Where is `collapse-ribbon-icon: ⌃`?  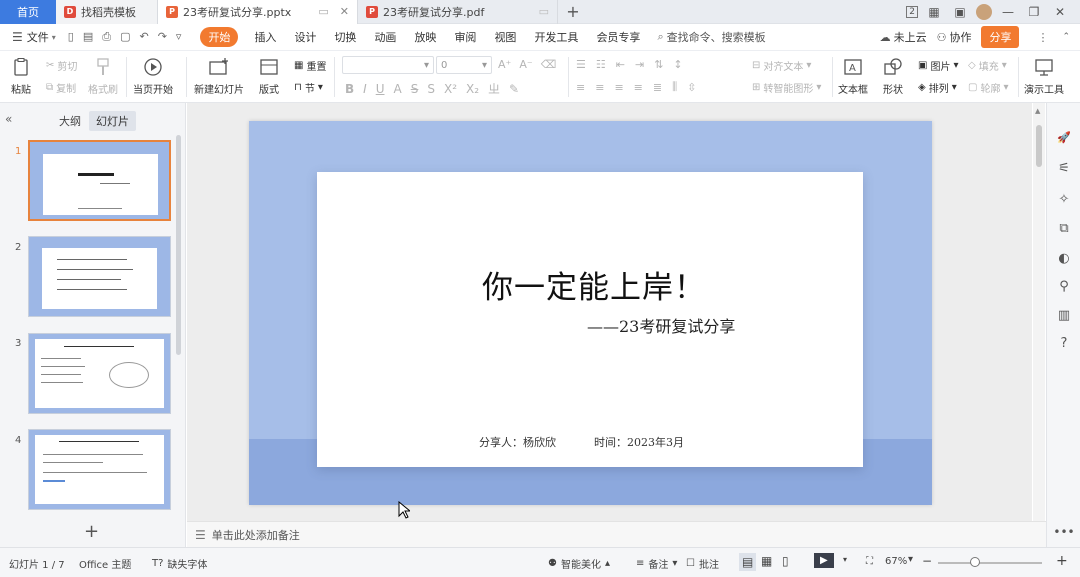
collapse-ribbon-icon: ⌃ is located at coordinates (1066, 37).